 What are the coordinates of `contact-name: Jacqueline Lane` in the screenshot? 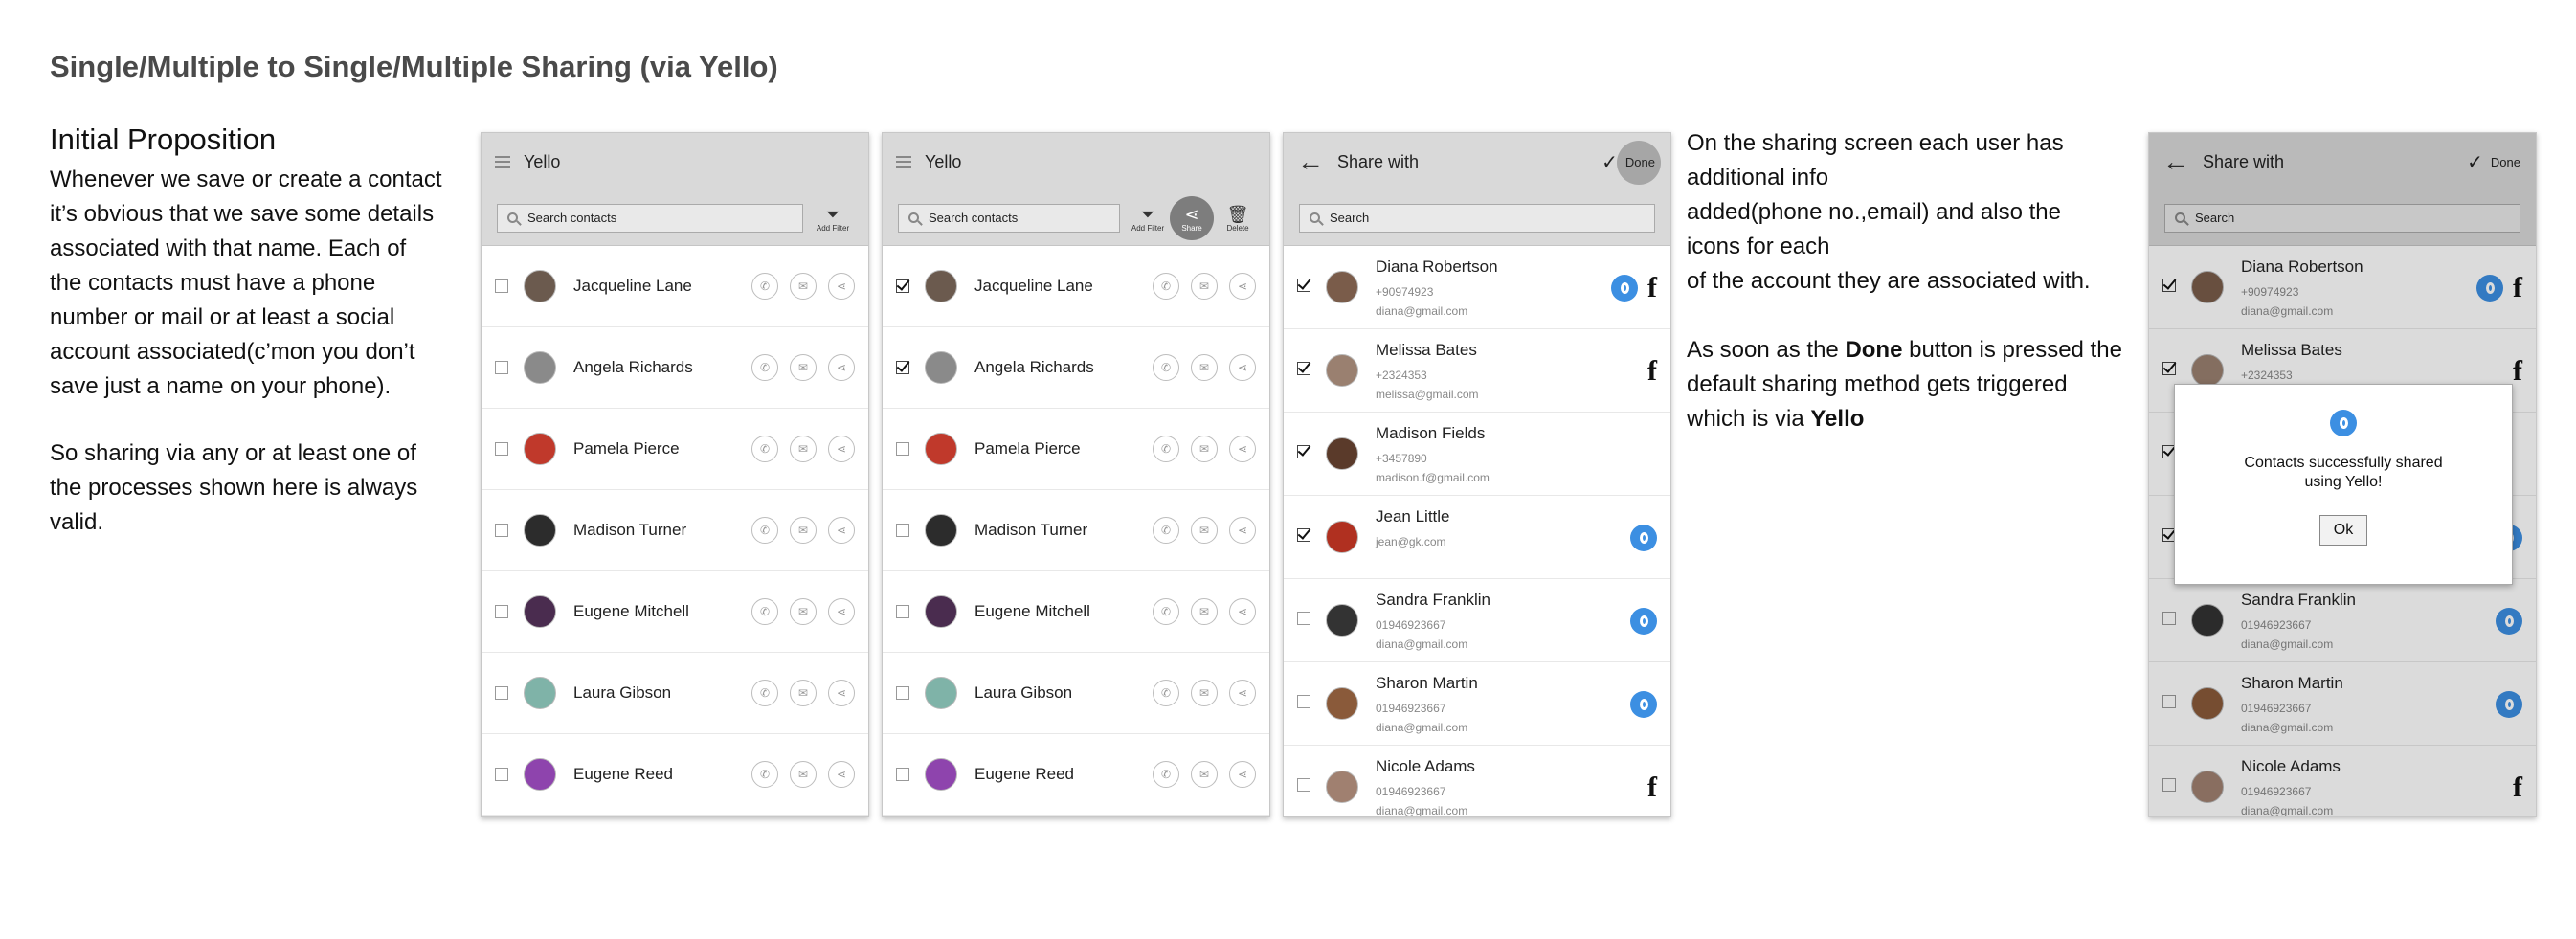 It's located at (633, 286).